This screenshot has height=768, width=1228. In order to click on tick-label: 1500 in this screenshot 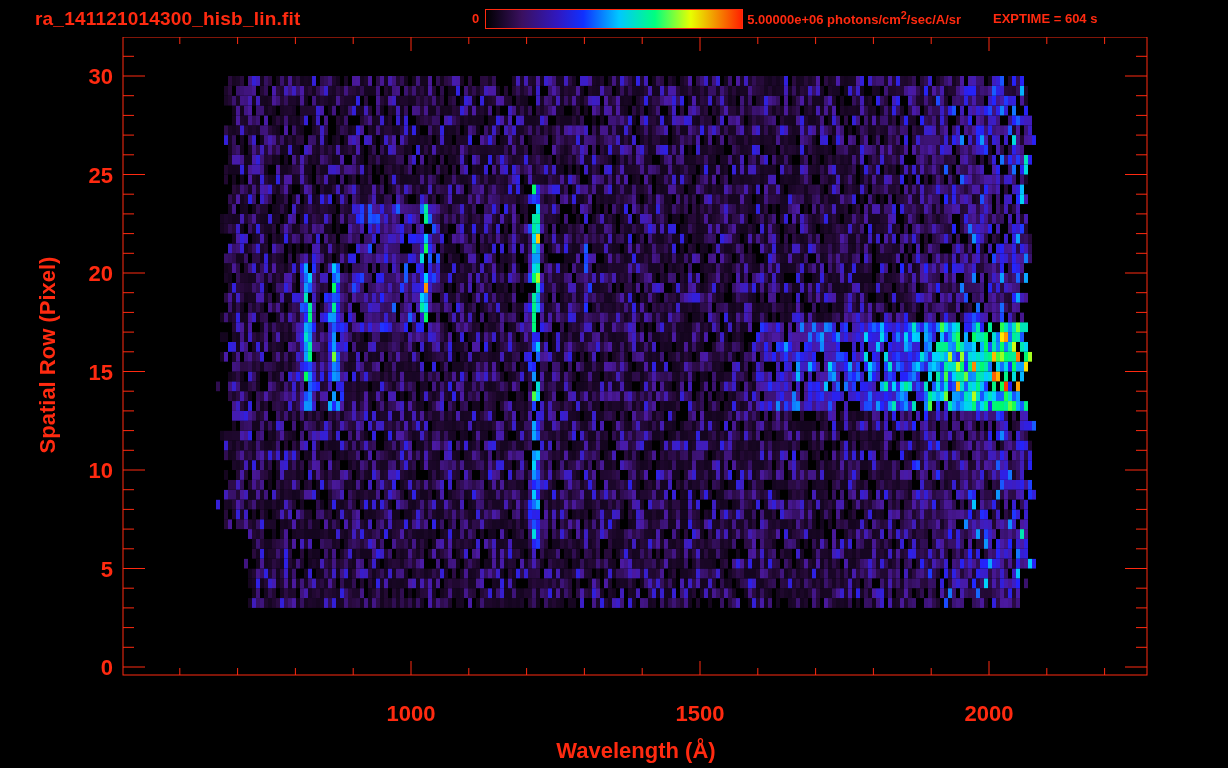, I will do `click(700, 713)`.